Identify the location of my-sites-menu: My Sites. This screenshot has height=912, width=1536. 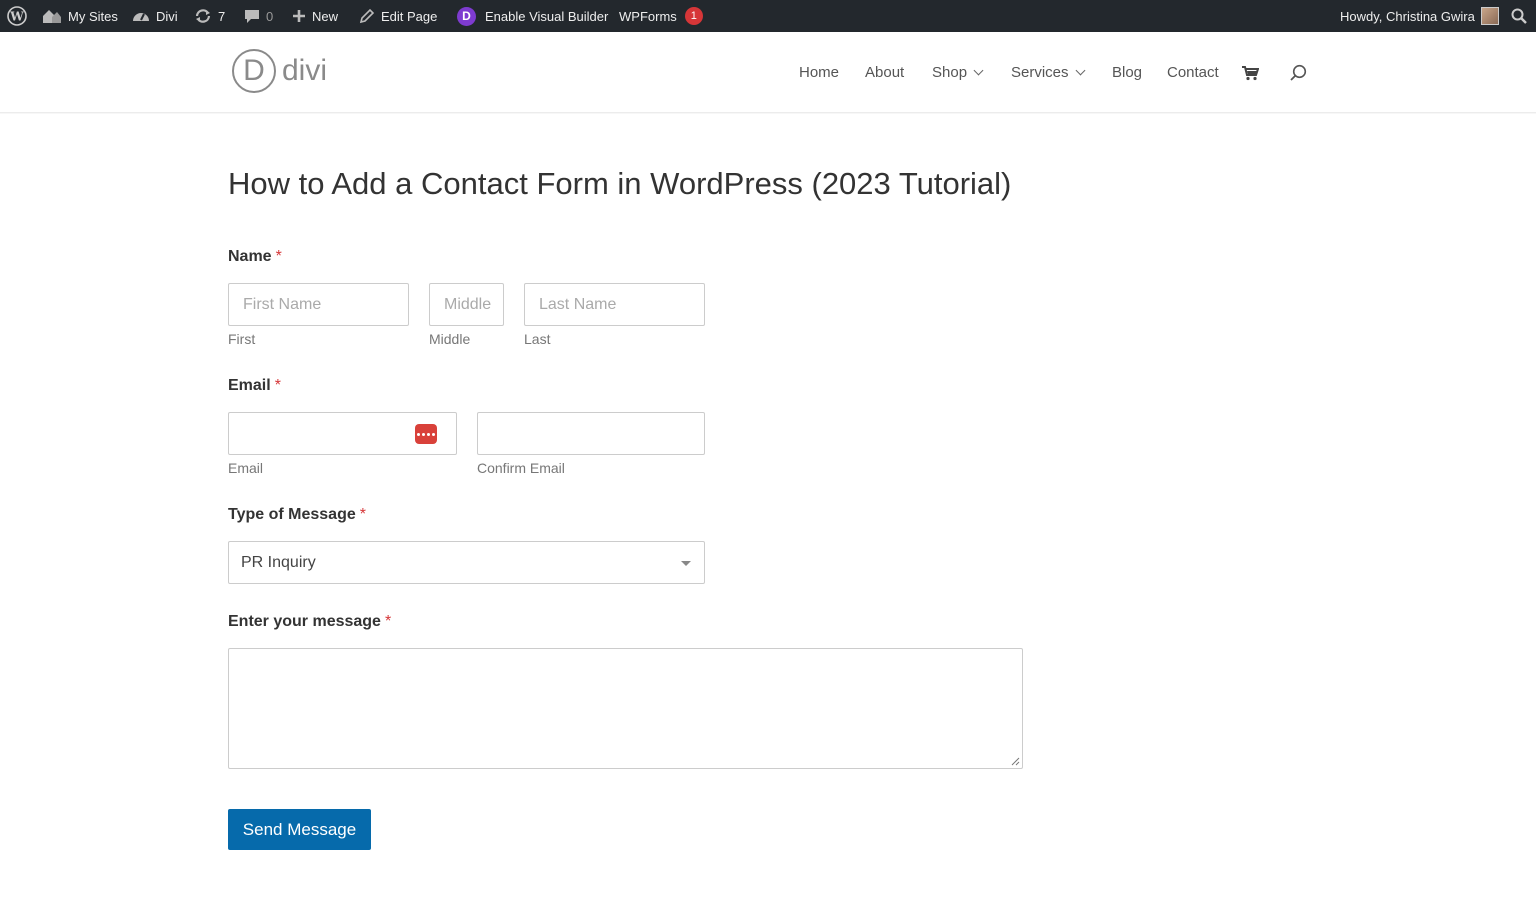
(80, 16).